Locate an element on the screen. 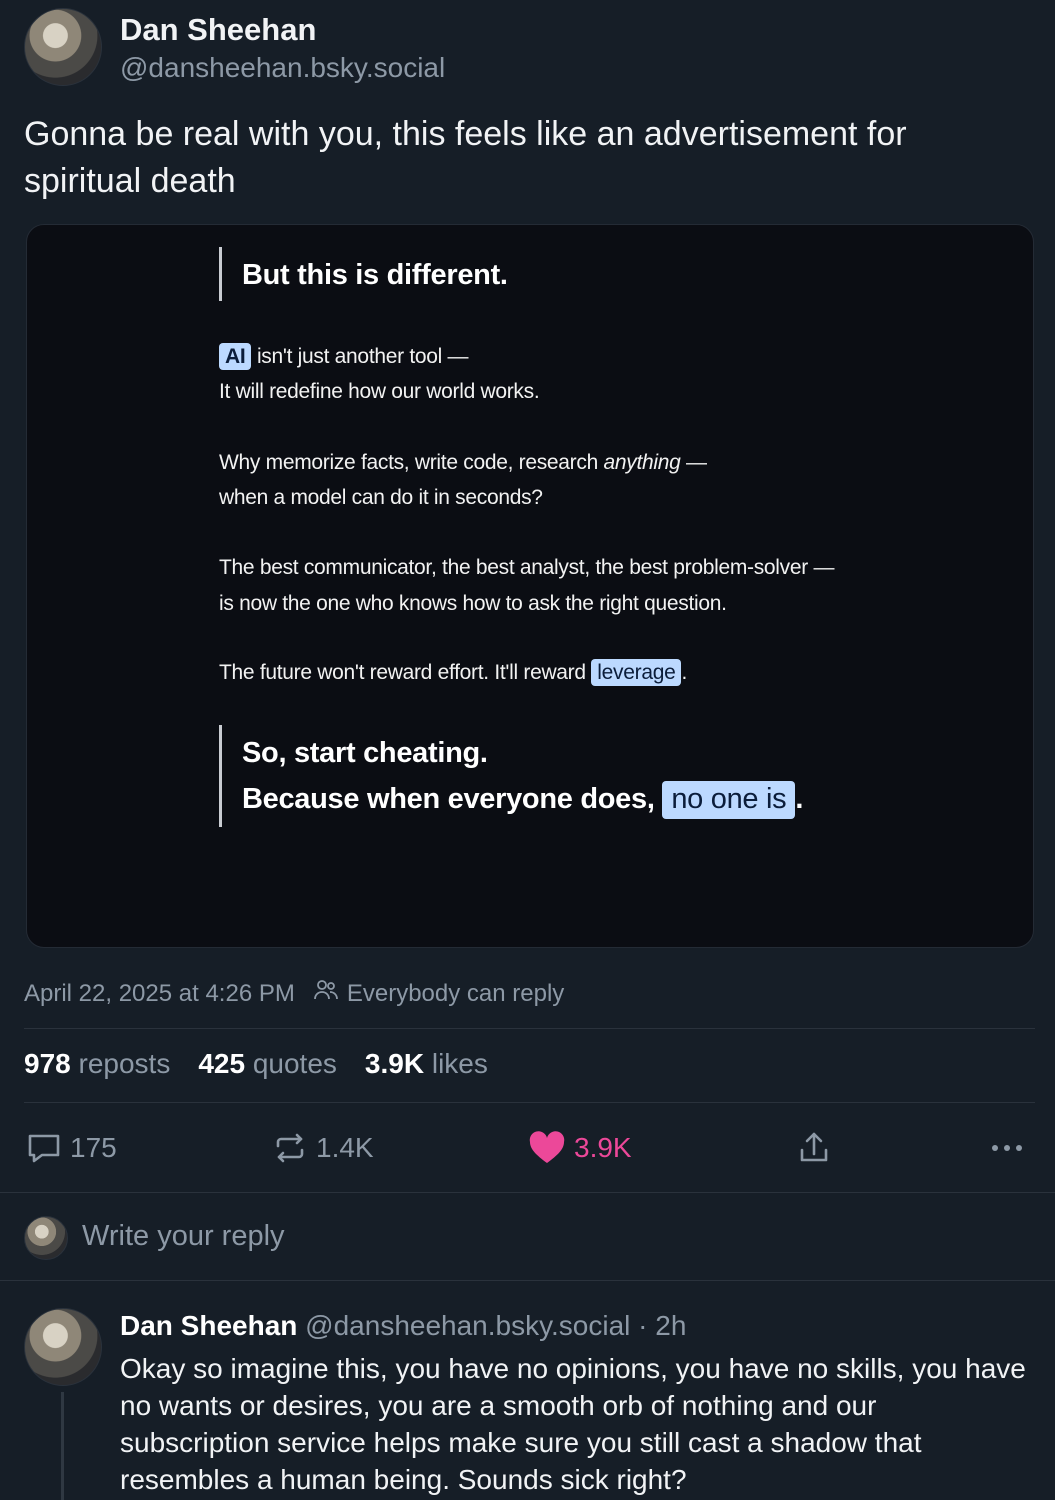  closing-quote-bar is located at coordinates (220, 776).